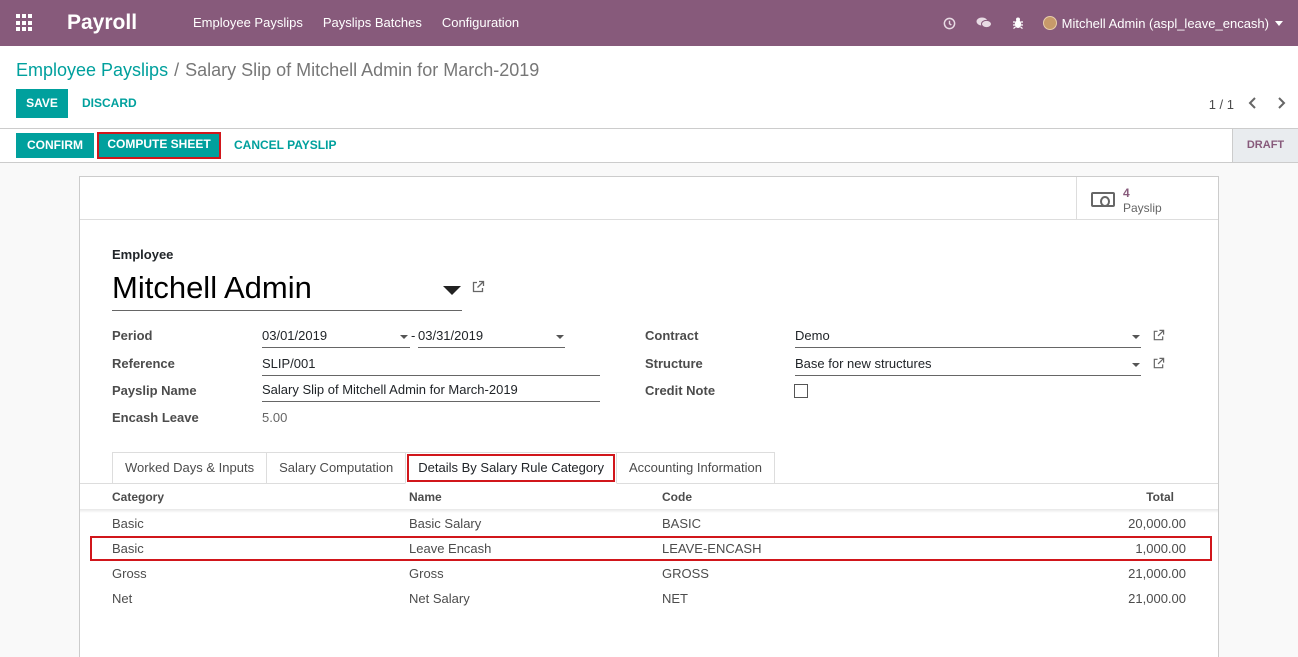 Image resolution: width=1298 pixels, height=657 pixels. What do you see at coordinates (1103, 199) in the screenshot?
I see `money-icon` at bounding box center [1103, 199].